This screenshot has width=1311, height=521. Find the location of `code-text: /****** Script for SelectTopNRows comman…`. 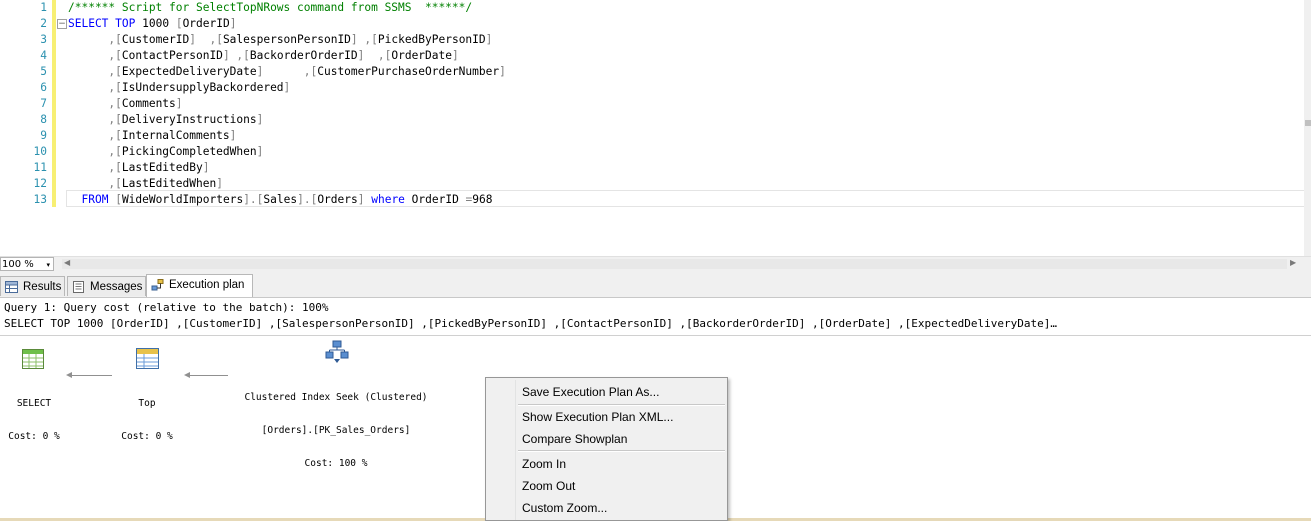

code-text: /****** Script for SelectTopNRows comman… is located at coordinates (270, 8).